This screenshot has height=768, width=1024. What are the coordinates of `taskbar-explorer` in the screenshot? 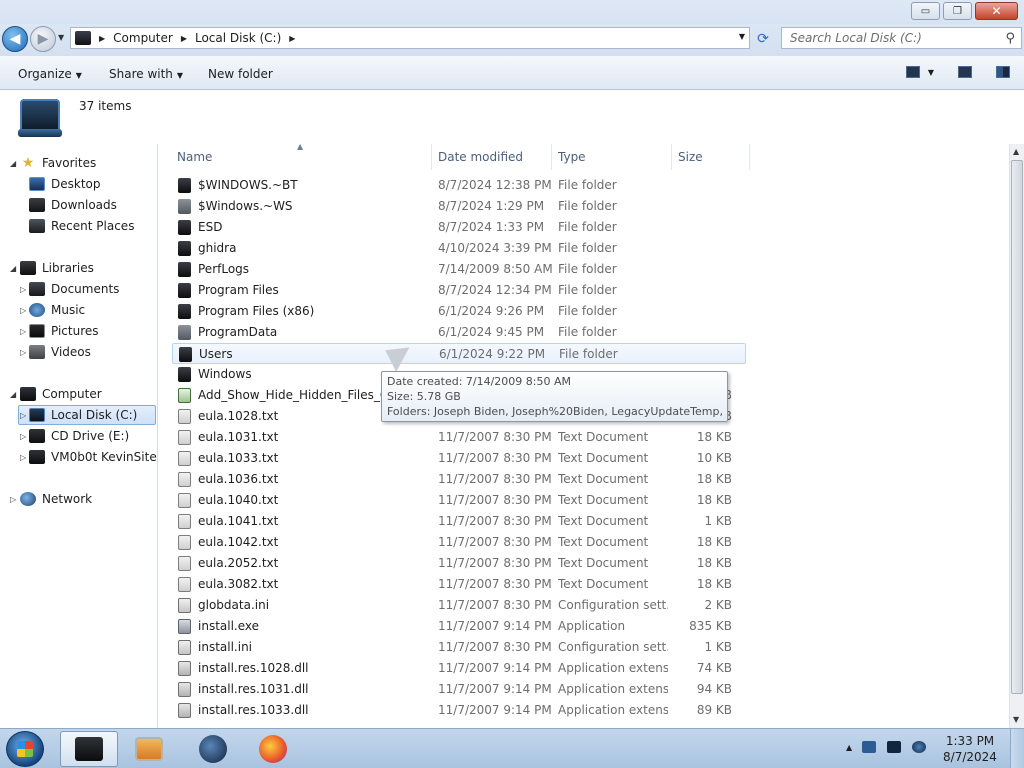 It's located at (89, 749).